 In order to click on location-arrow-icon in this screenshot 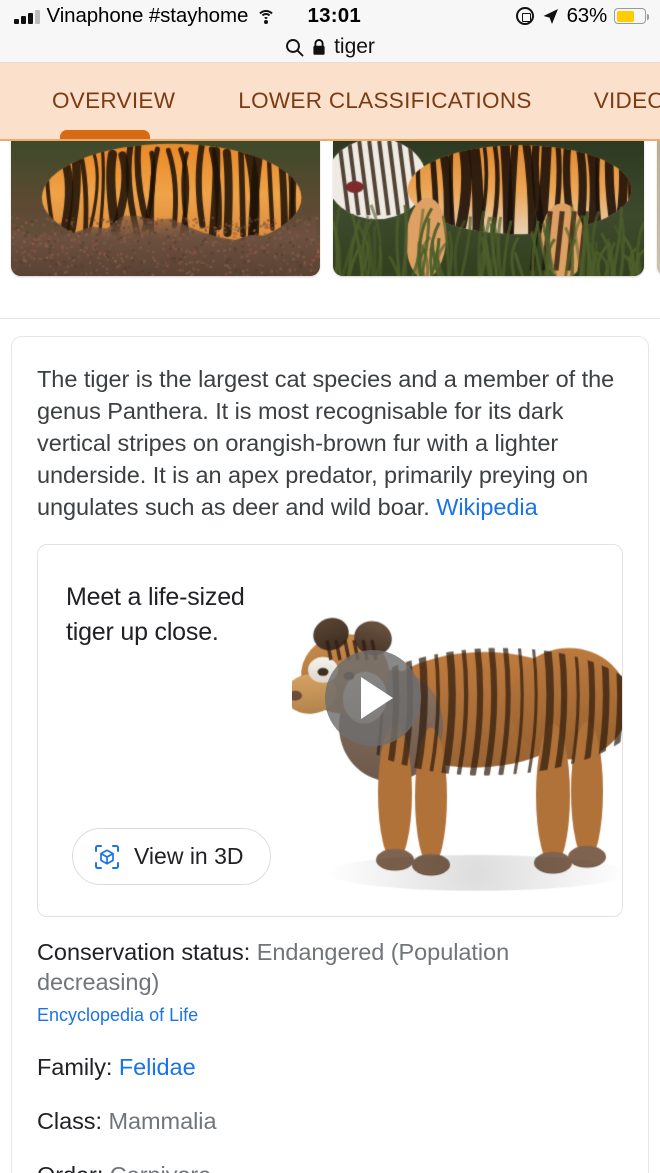, I will do `click(550, 16)`.